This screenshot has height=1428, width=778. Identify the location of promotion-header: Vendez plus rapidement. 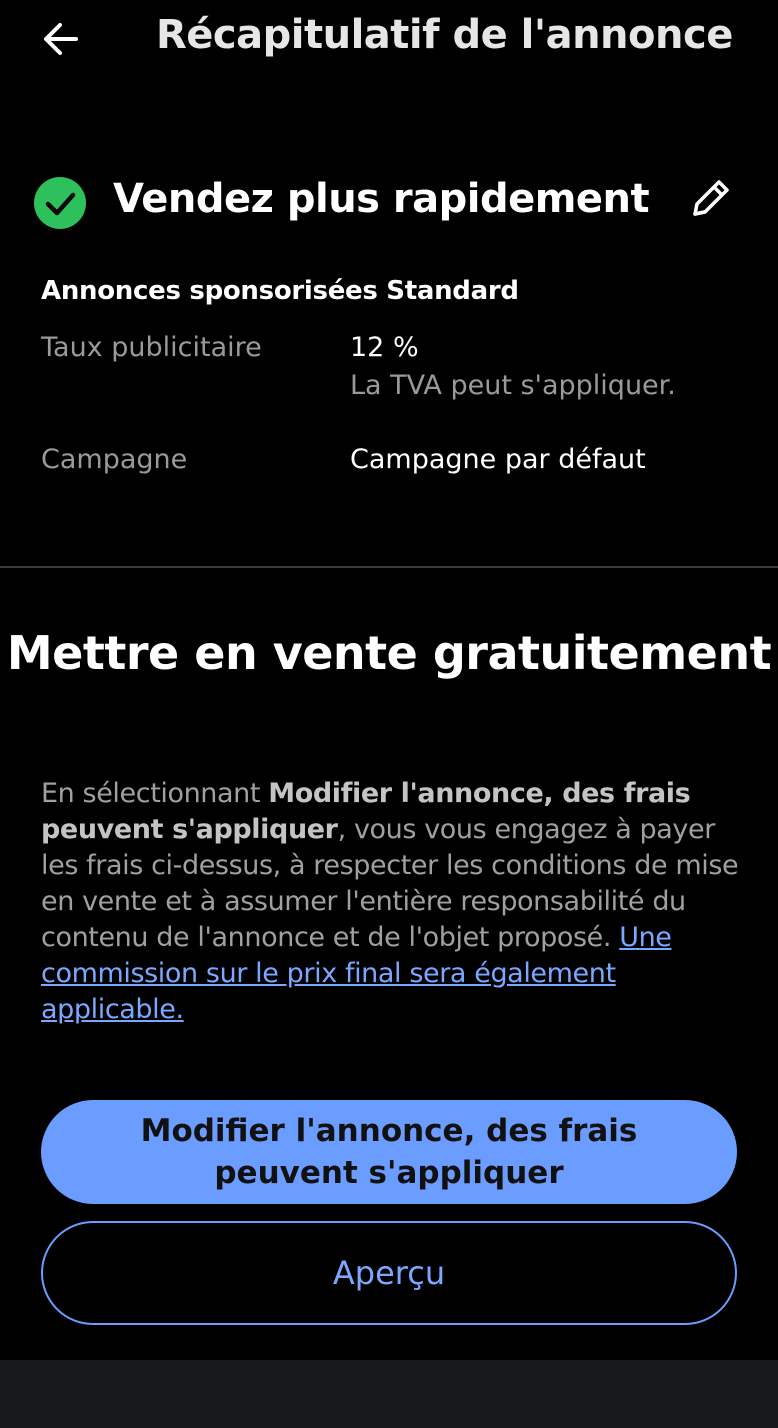
(388, 202).